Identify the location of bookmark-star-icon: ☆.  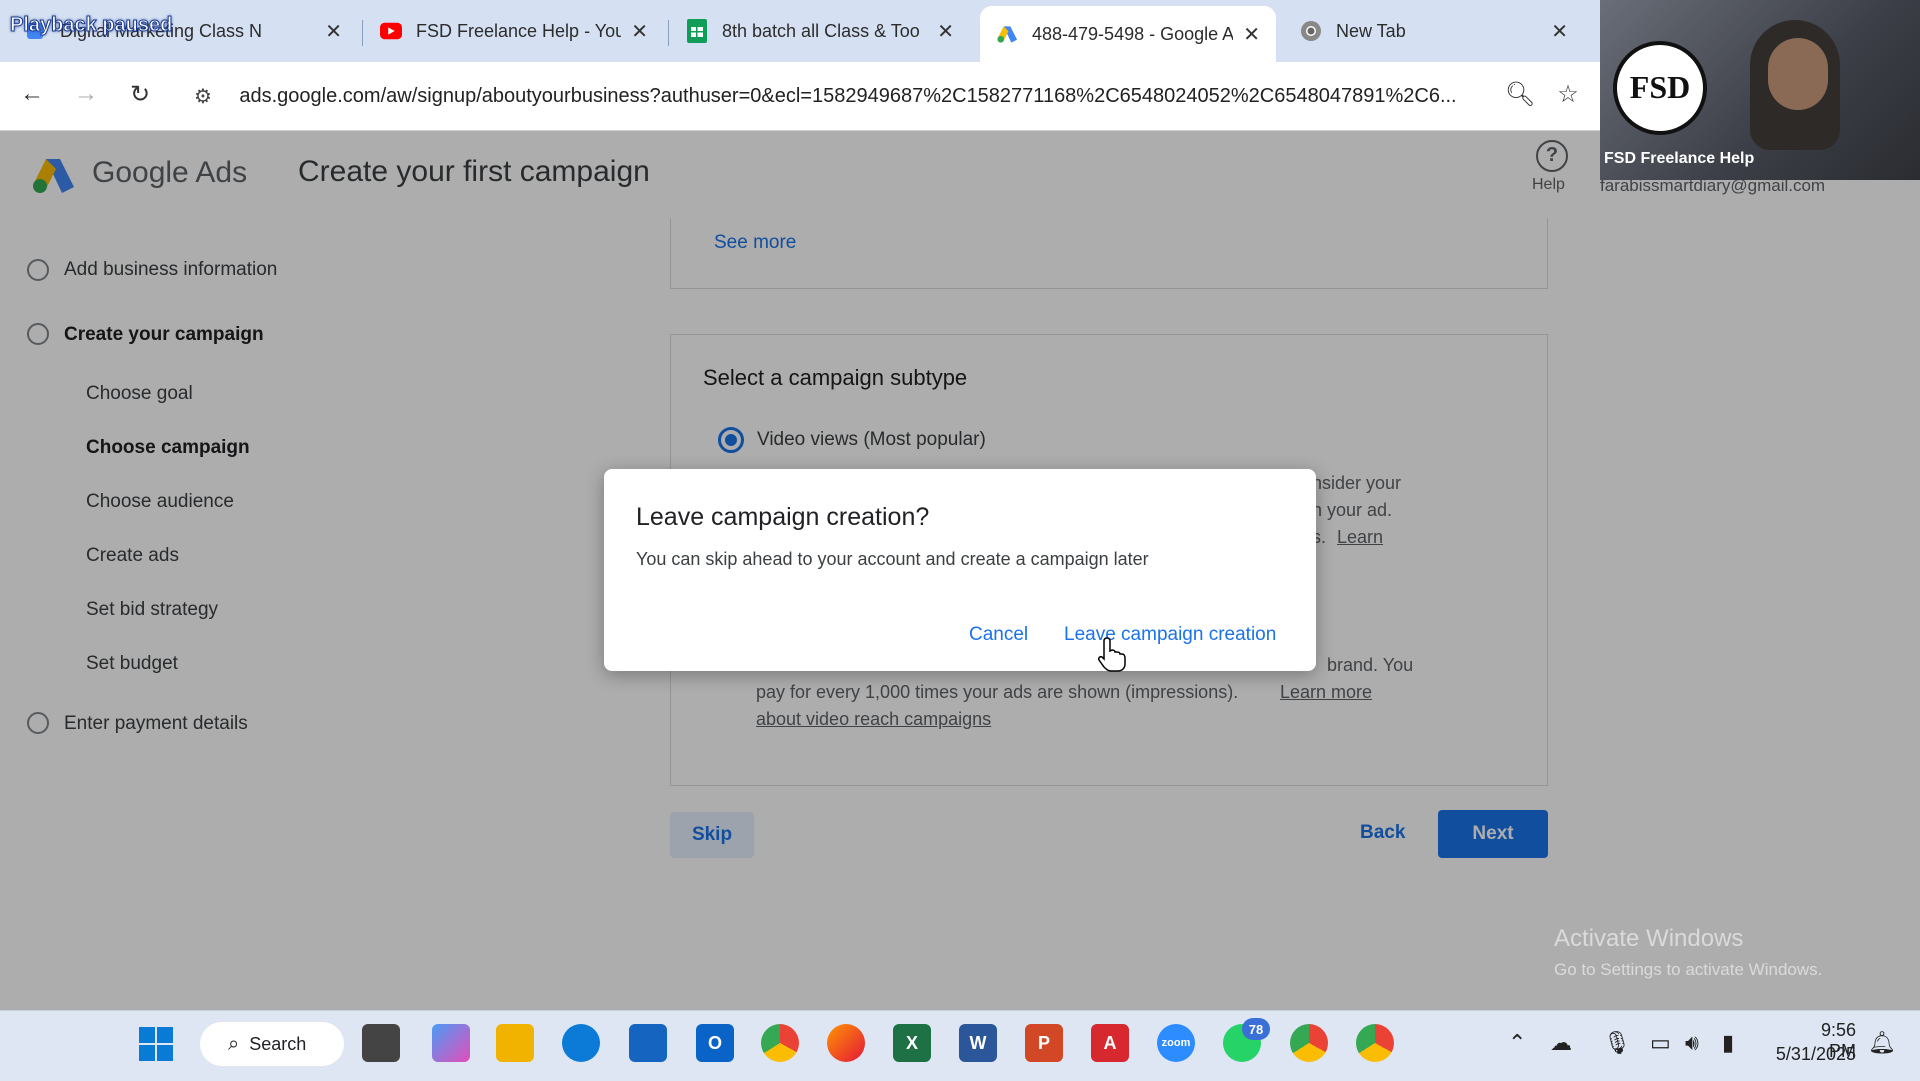
(1568, 94).